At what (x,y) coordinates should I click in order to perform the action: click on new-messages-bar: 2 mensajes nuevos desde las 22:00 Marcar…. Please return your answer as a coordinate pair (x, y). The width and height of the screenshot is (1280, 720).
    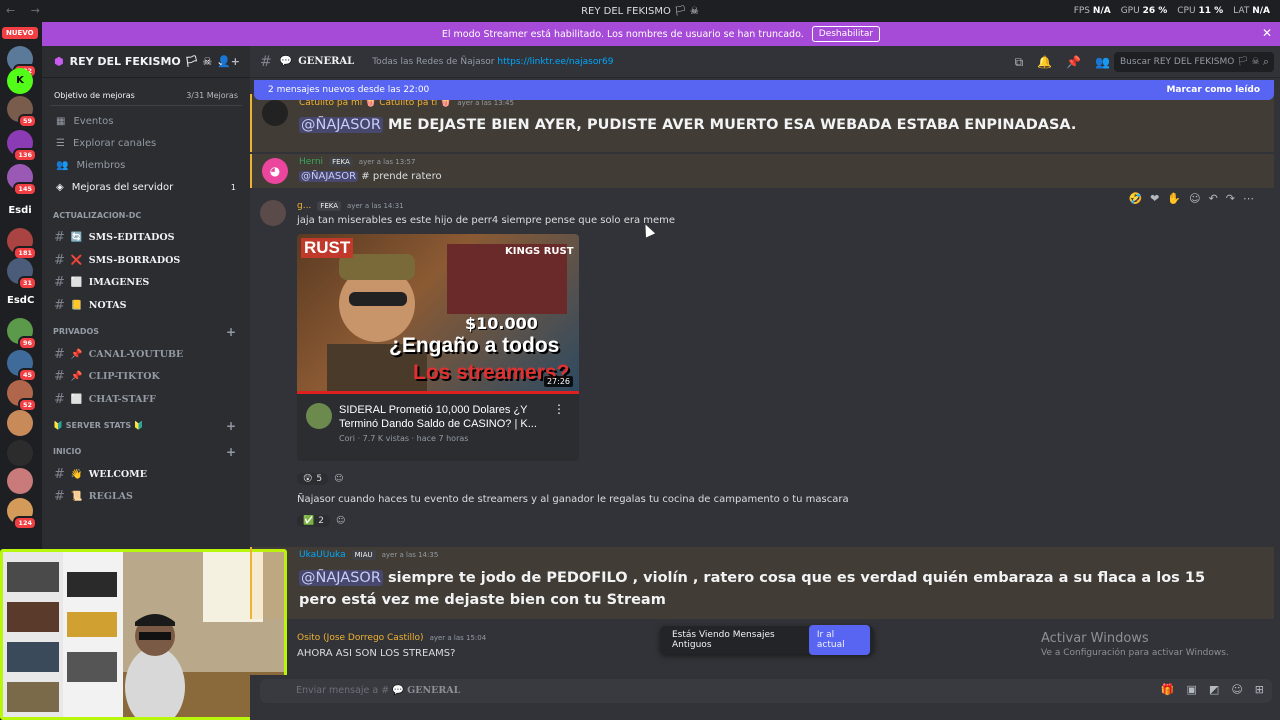
    Looking at the image, I should click on (764, 90).